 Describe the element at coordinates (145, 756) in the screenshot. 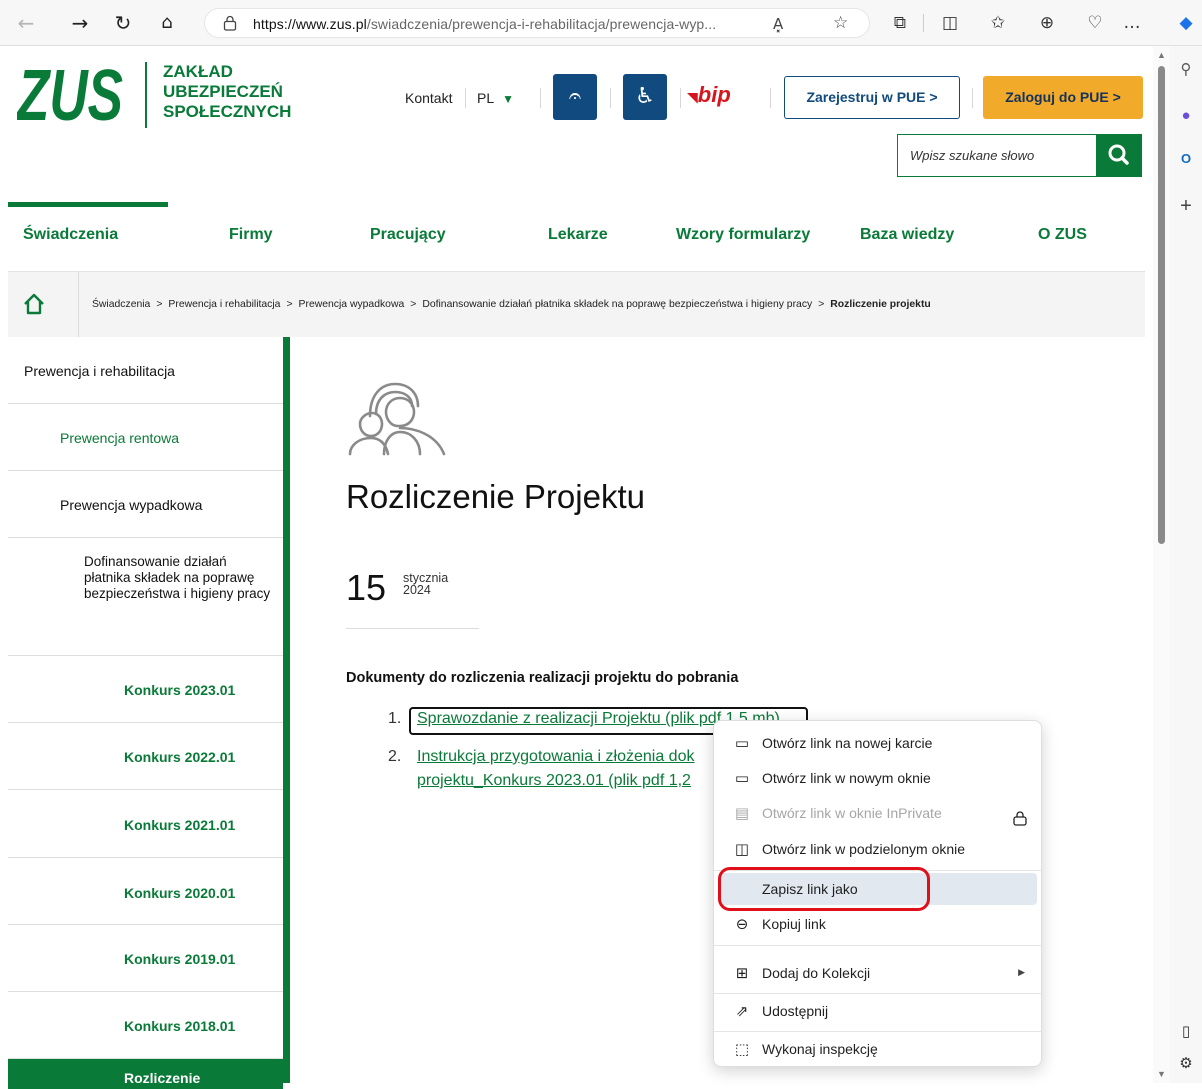

I see `sidebar-item-konkurs-2022: Konkurs 2022.01` at that location.